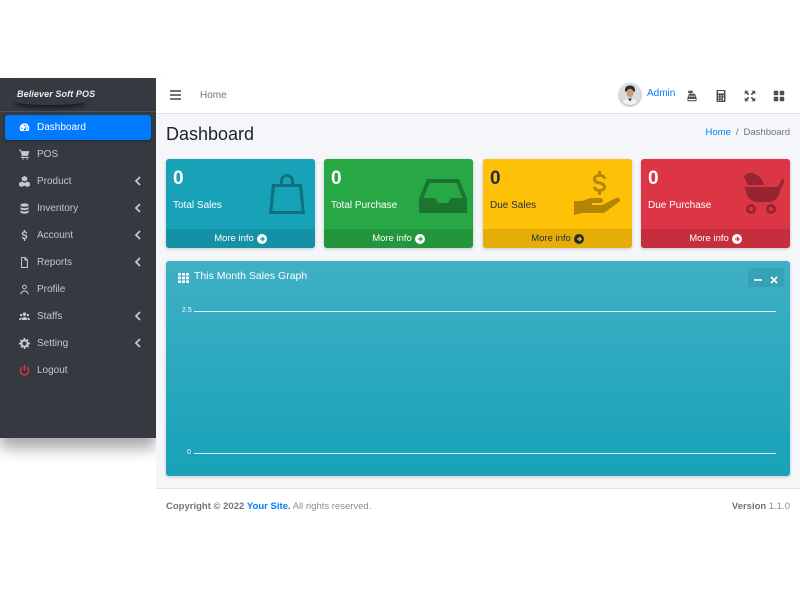 This screenshot has width=800, height=600. Describe the element at coordinates (24, 155) in the screenshot. I see `cart-icon` at that location.